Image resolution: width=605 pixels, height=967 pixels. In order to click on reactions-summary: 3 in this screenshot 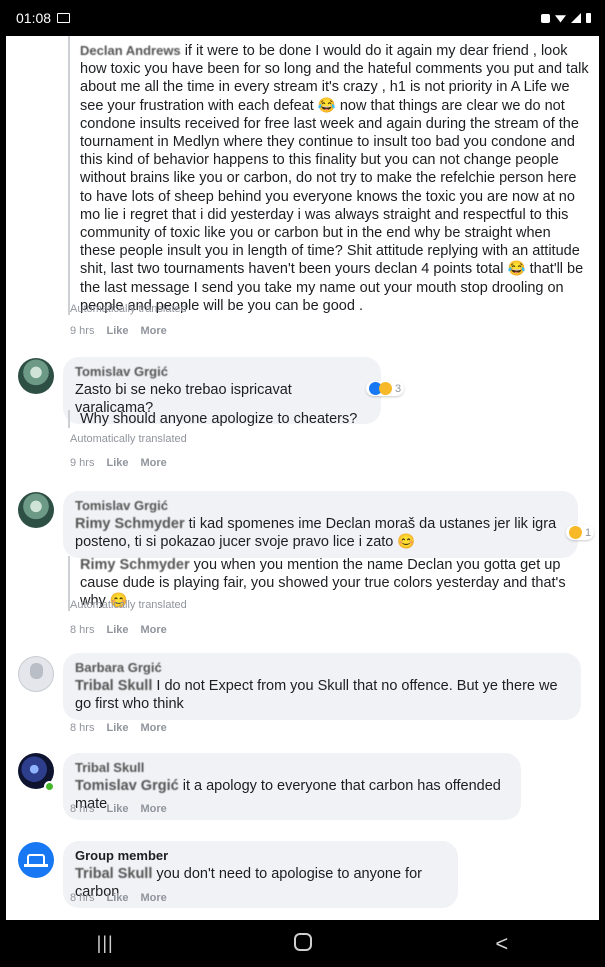, I will do `click(385, 388)`.